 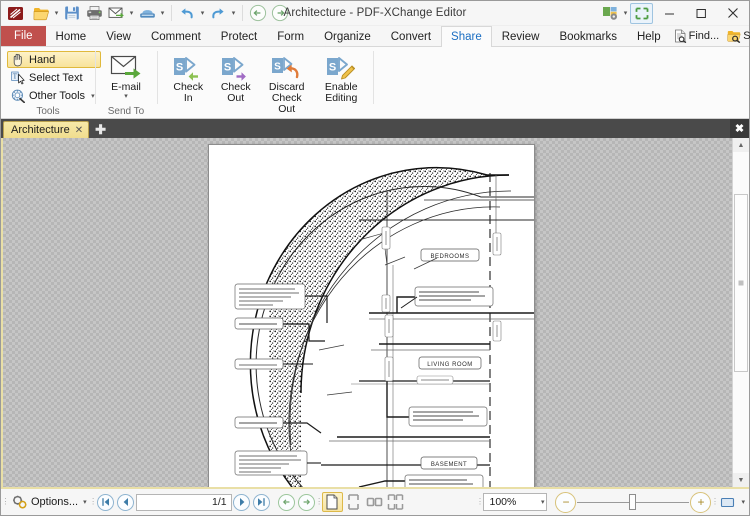 I want to click on tab-organize: Organize, so click(x=347, y=36).